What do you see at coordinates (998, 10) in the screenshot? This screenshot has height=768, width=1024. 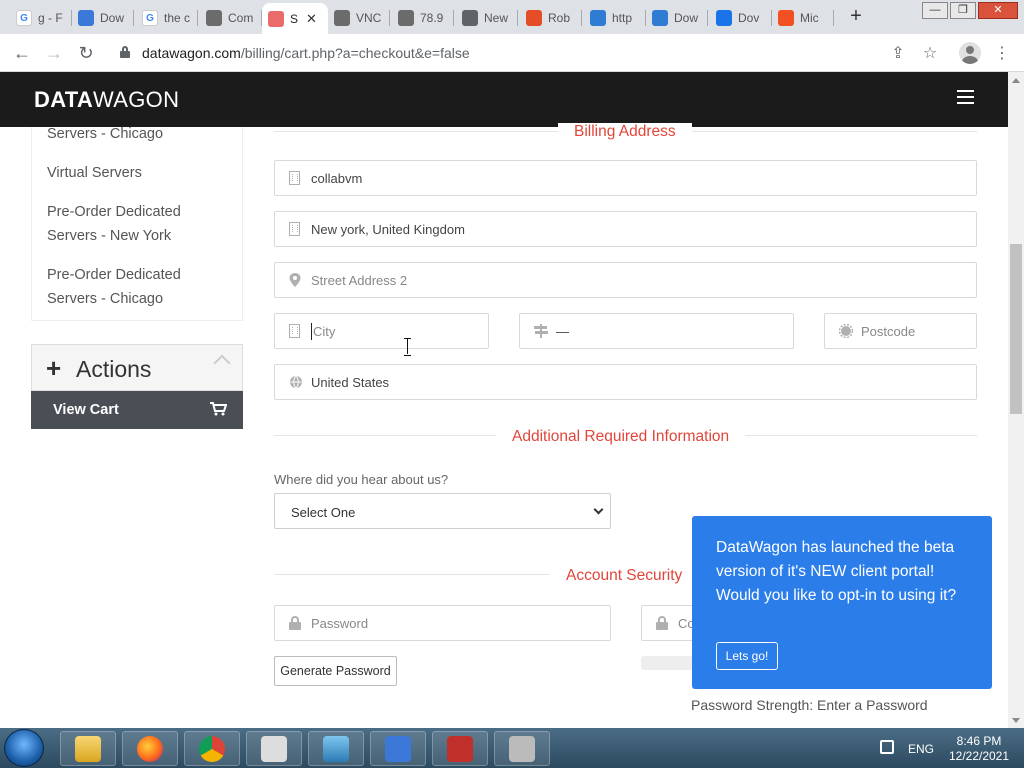 I see `close-window-button: ✕` at bounding box center [998, 10].